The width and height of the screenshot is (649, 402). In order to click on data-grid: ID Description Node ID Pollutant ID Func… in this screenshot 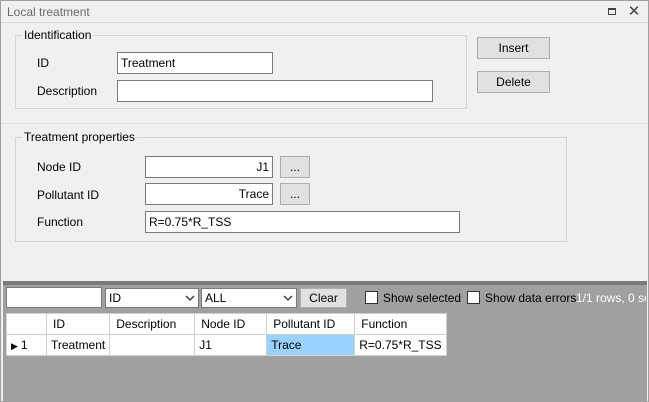, I will do `click(226, 334)`.